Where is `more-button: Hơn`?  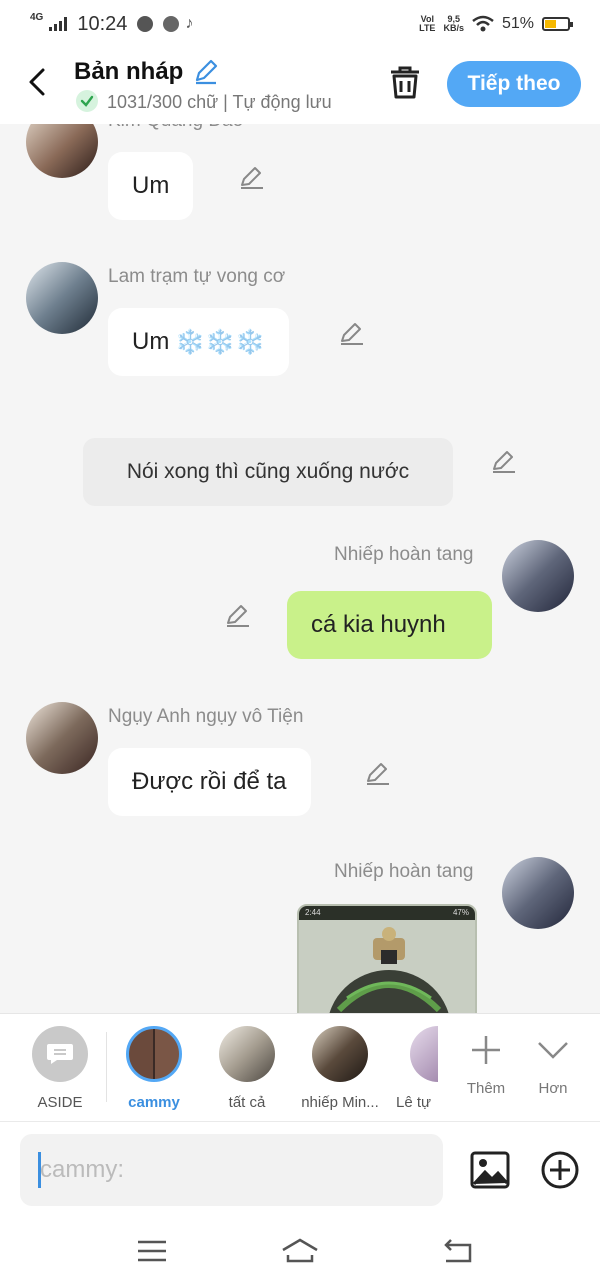
more-button: Hơn is located at coordinates (553, 1062).